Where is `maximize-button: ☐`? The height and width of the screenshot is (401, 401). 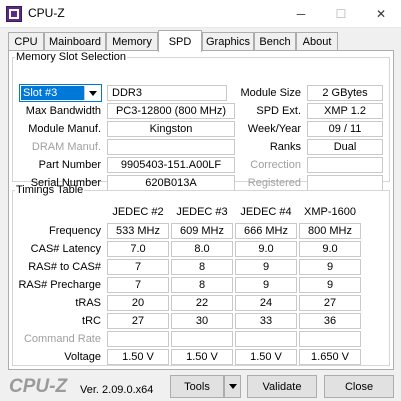 maximize-button: ☐ is located at coordinates (341, 14).